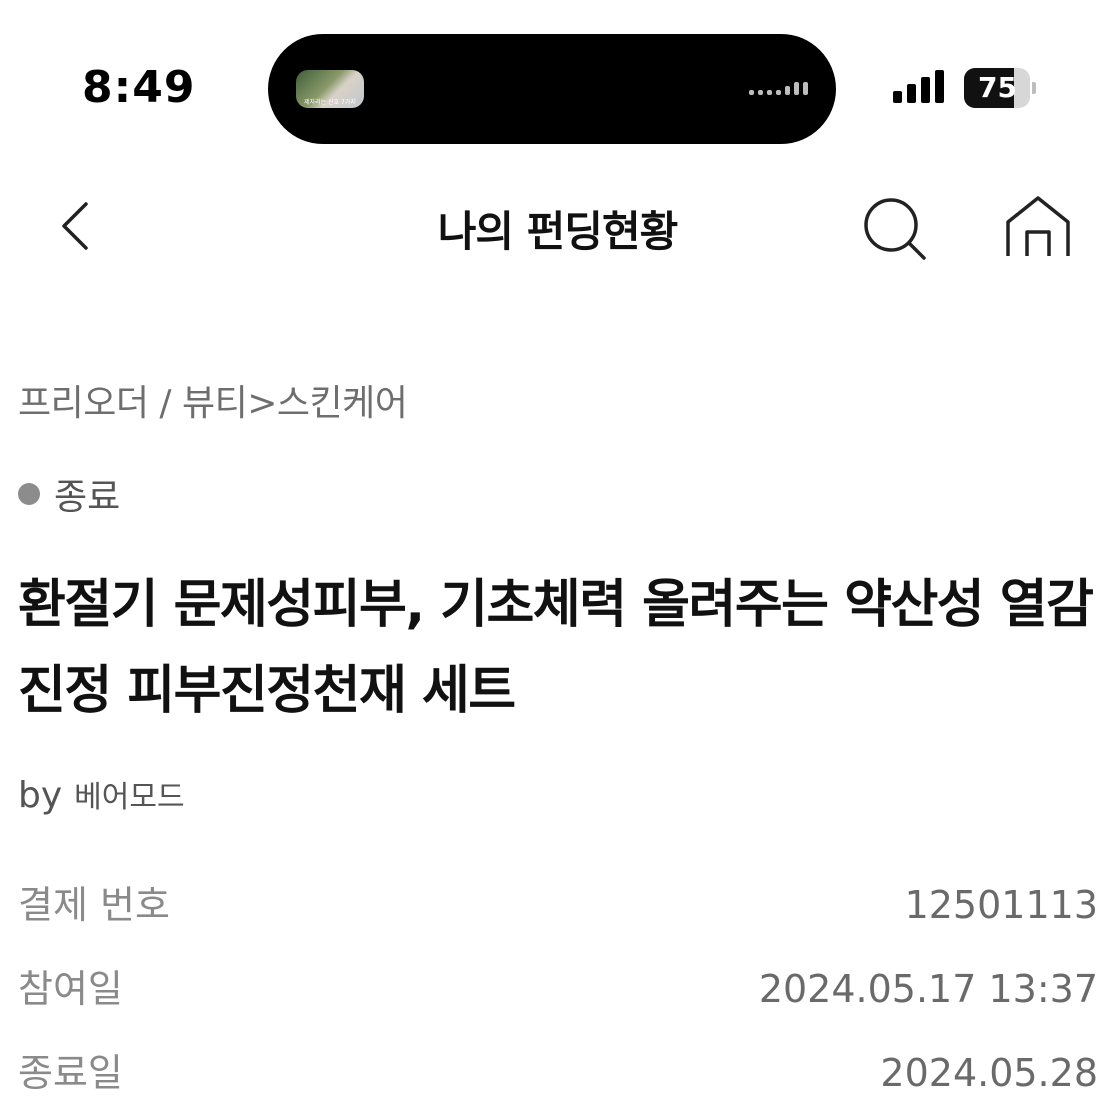  I want to click on end-date-value: 2024.05.28, so click(989, 1073).